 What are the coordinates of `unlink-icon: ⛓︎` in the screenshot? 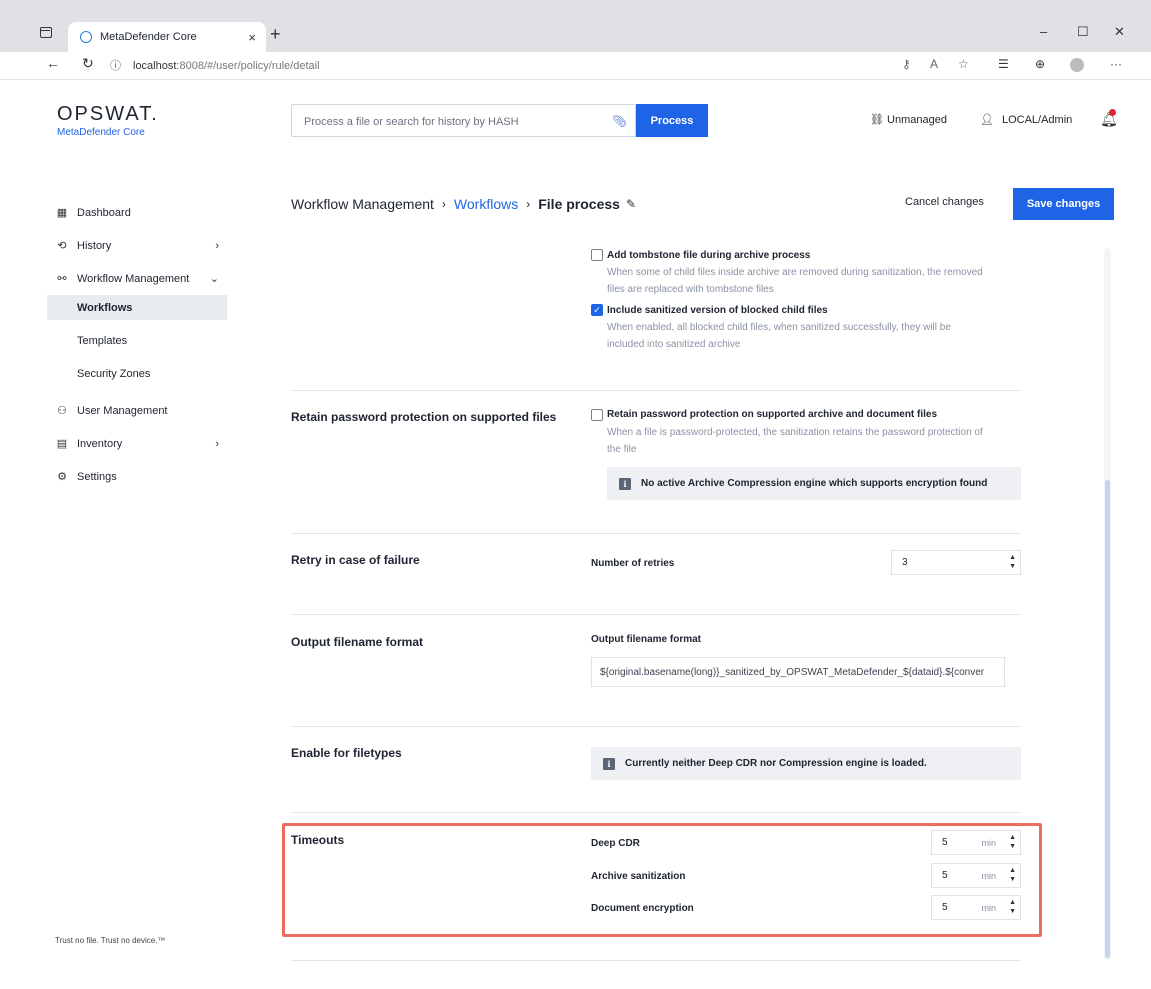 It's located at (877, 120).